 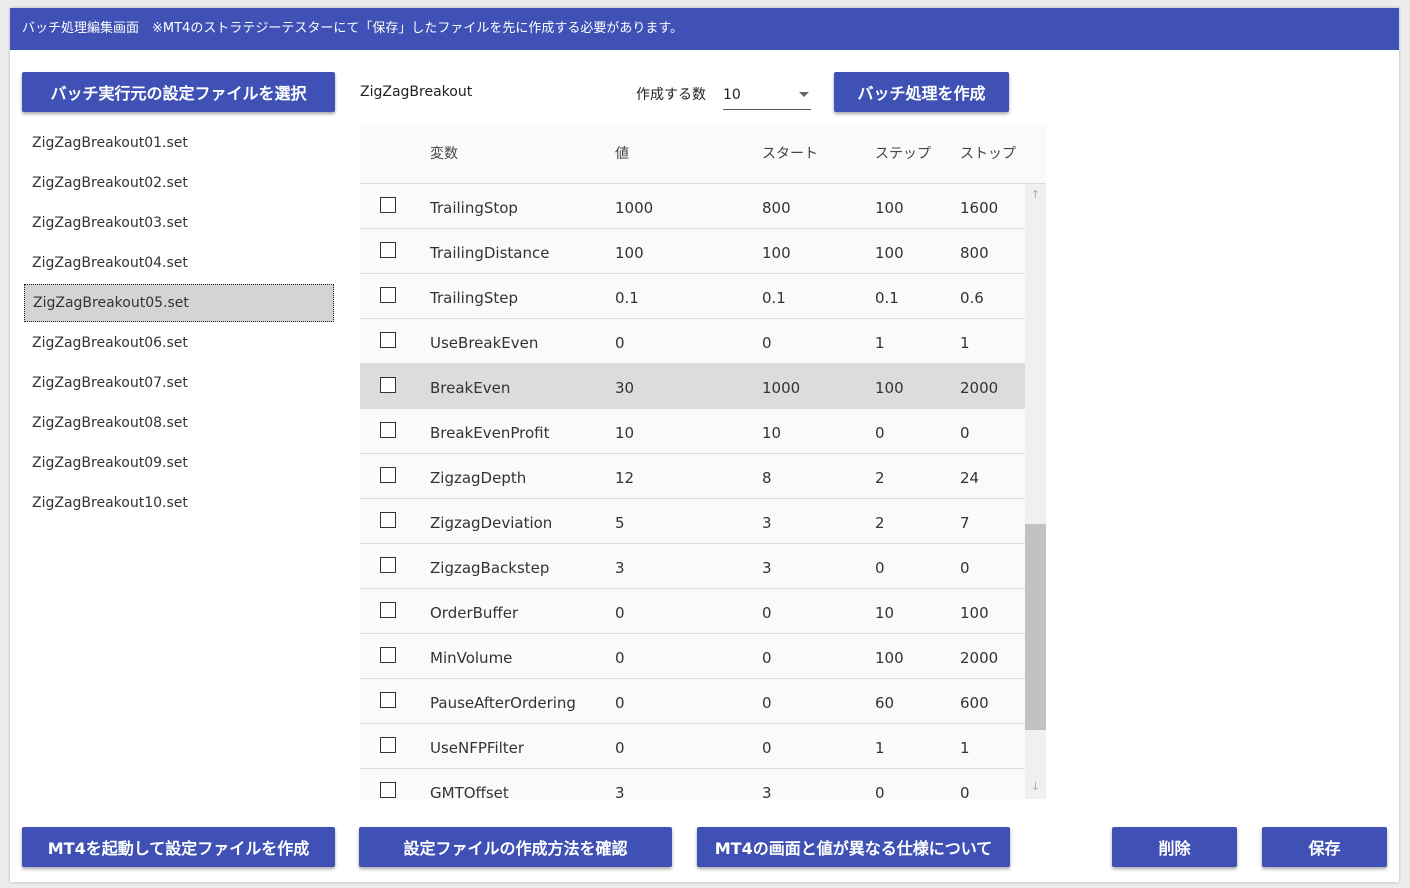 I want to click on count-select: 10, so click(x=767, y=95).